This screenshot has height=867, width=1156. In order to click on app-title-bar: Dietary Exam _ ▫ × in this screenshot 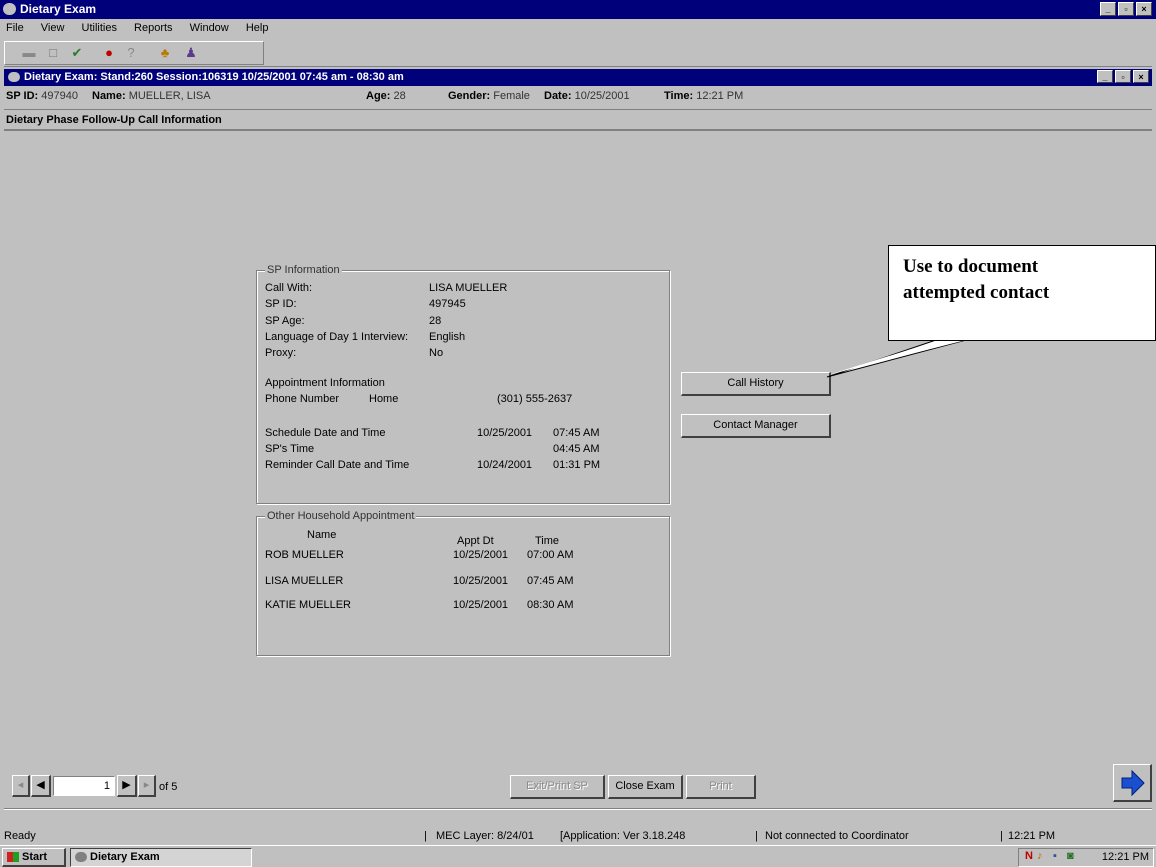, I will do `click(578, 9)`.